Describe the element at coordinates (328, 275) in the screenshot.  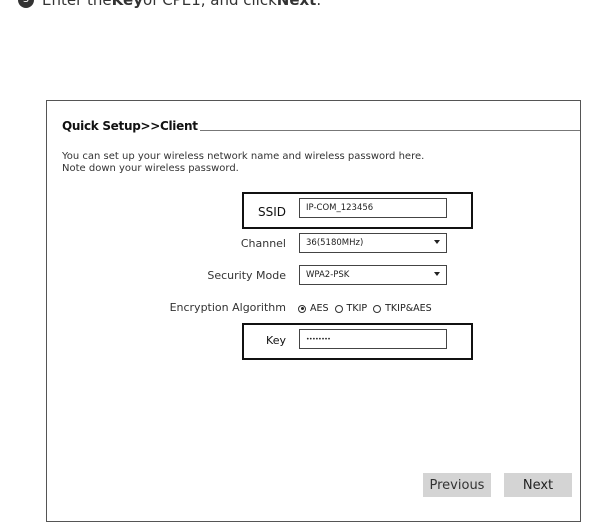
I see `security-mode-value: WPA2-PSK` at that location.